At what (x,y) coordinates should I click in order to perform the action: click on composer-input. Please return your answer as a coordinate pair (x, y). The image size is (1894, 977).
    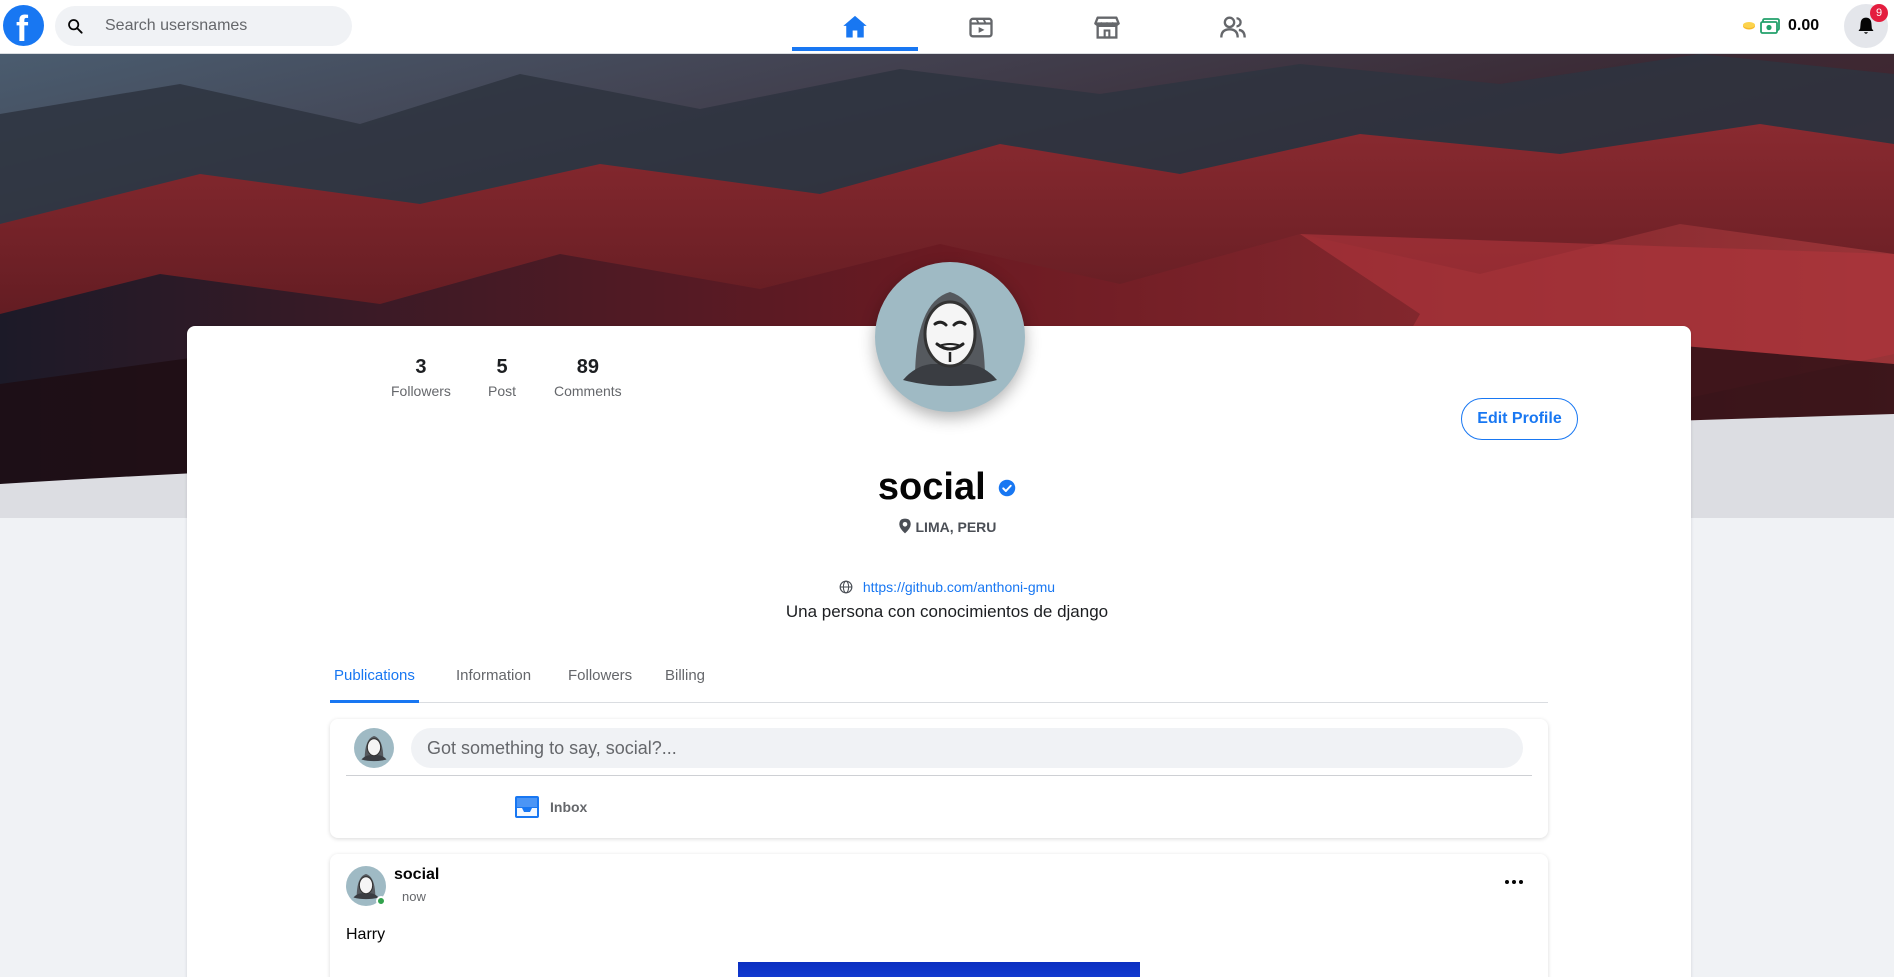
    Looking at the image, I should click on (967, 748).